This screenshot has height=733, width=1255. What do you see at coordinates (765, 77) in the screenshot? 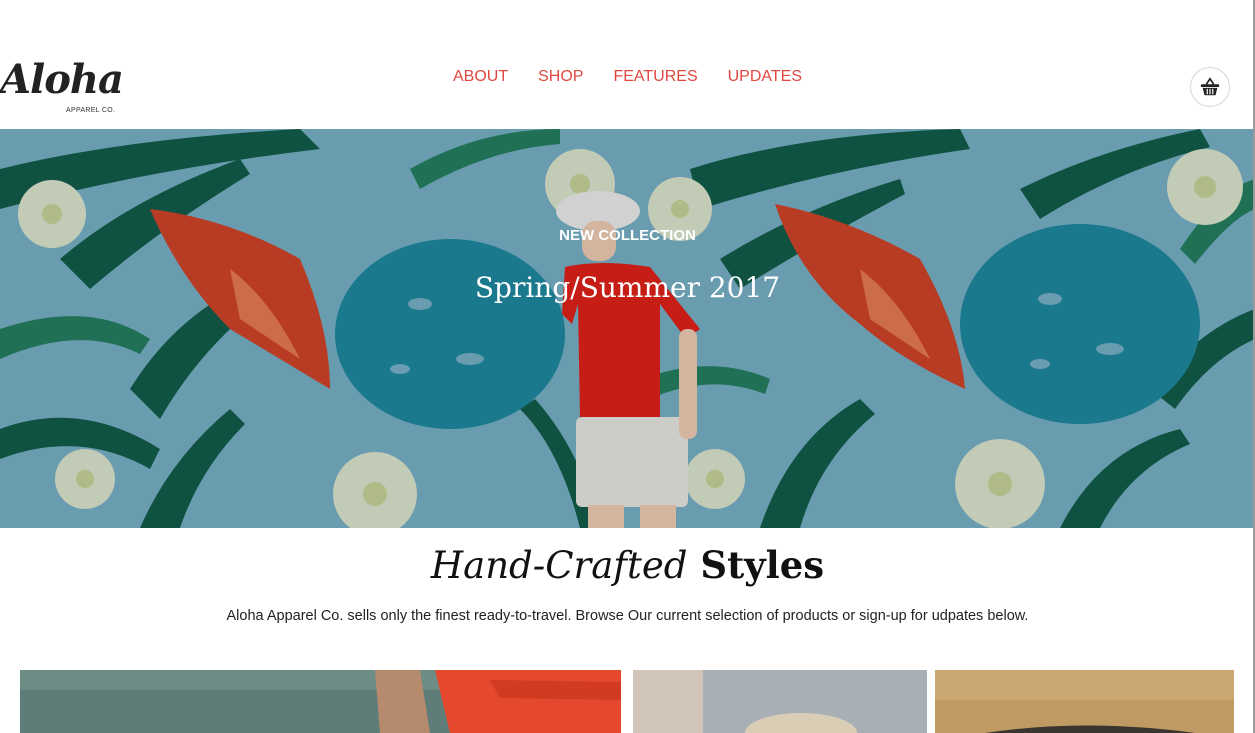
I see `nav-item-updates: UPDATES` at bounding box center [765, 77].